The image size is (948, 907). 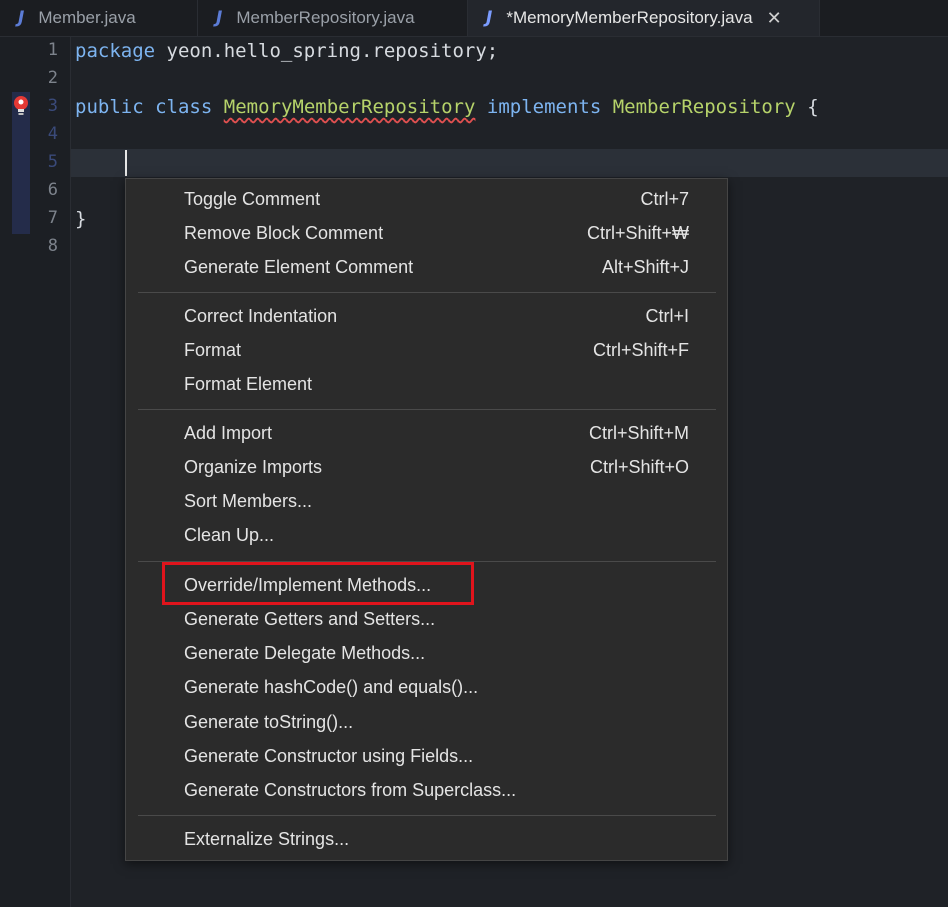 What do you see at coordinates (52, 134) in the screenshot?
I see `line-number: 4` at bounding box center [52, 134].